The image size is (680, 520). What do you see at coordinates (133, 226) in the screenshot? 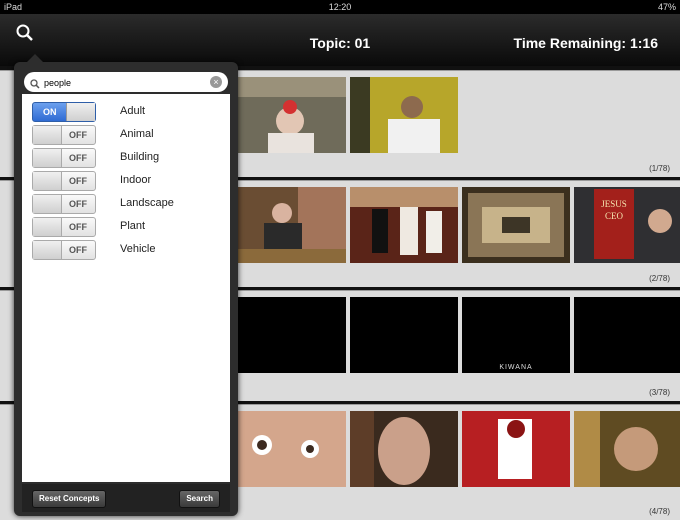
I see `concept-label: Plant` at bounding box center [133, 226].